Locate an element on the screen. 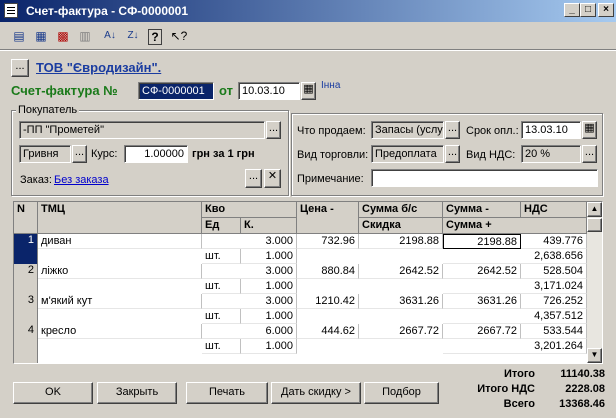  scroll-thumb is located at coordinates (594, 225).